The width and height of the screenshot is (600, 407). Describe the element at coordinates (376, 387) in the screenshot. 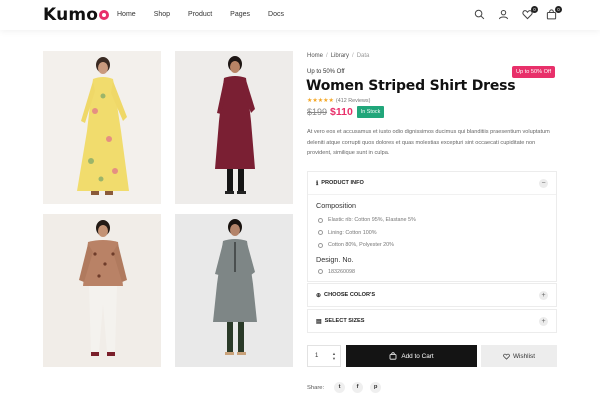

I see `pinterest-icon: p` at that location.